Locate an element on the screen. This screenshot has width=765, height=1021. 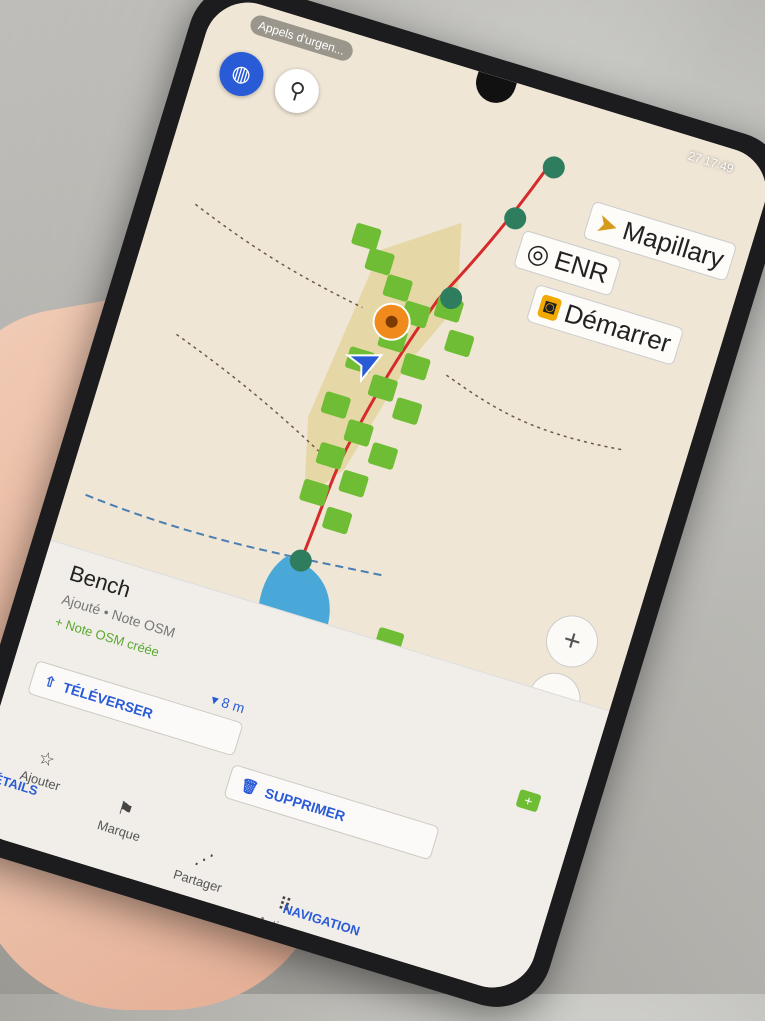
upload-button: ⇧ TÉLÉVERSER is located at coordinates (135, 708).